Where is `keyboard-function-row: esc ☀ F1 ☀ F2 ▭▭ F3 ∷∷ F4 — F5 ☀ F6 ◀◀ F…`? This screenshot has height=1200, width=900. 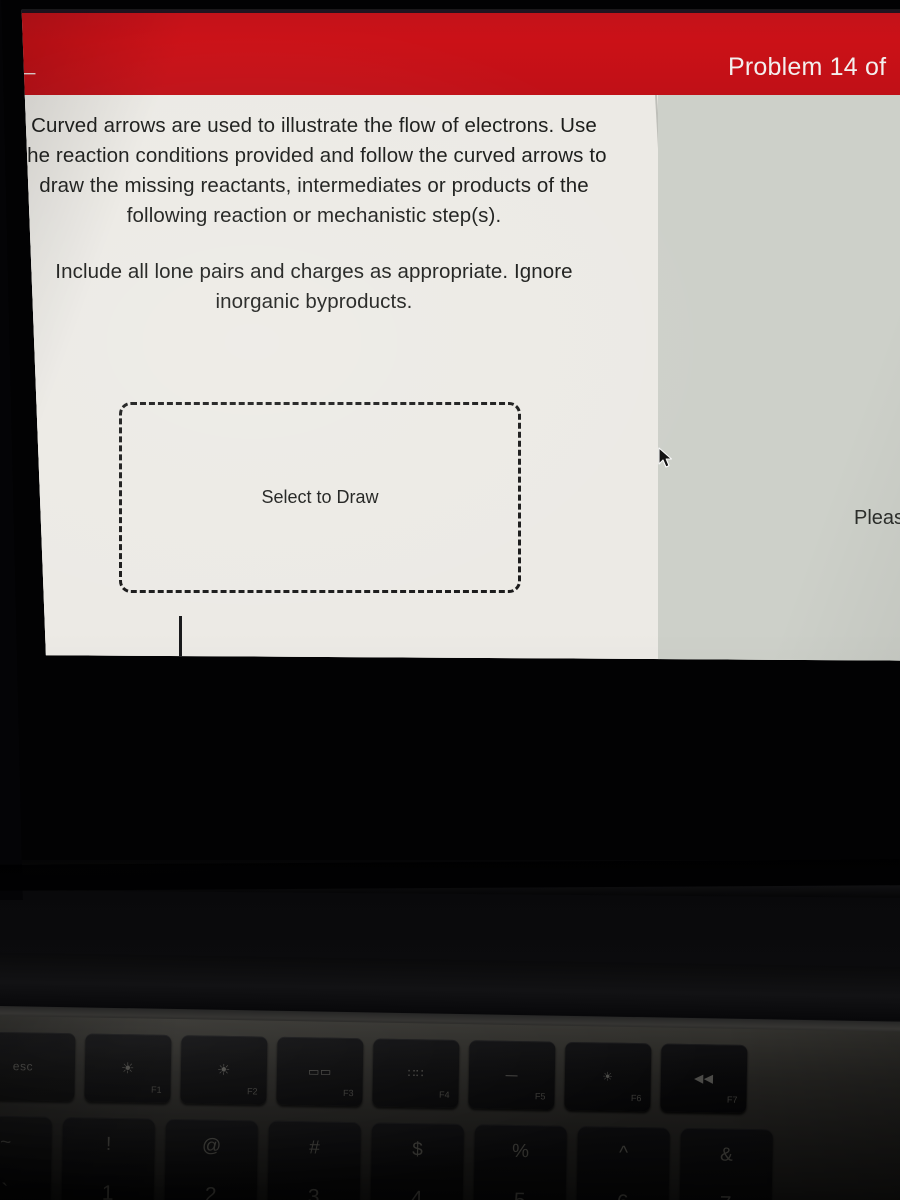 keyboard-function-row: esc ☀ F1 ☀ F2 ▭▭ F3 ∷∷ F4 — F5 ☀ F6 ◀◀ F… is located at coordinates (374, 1072).